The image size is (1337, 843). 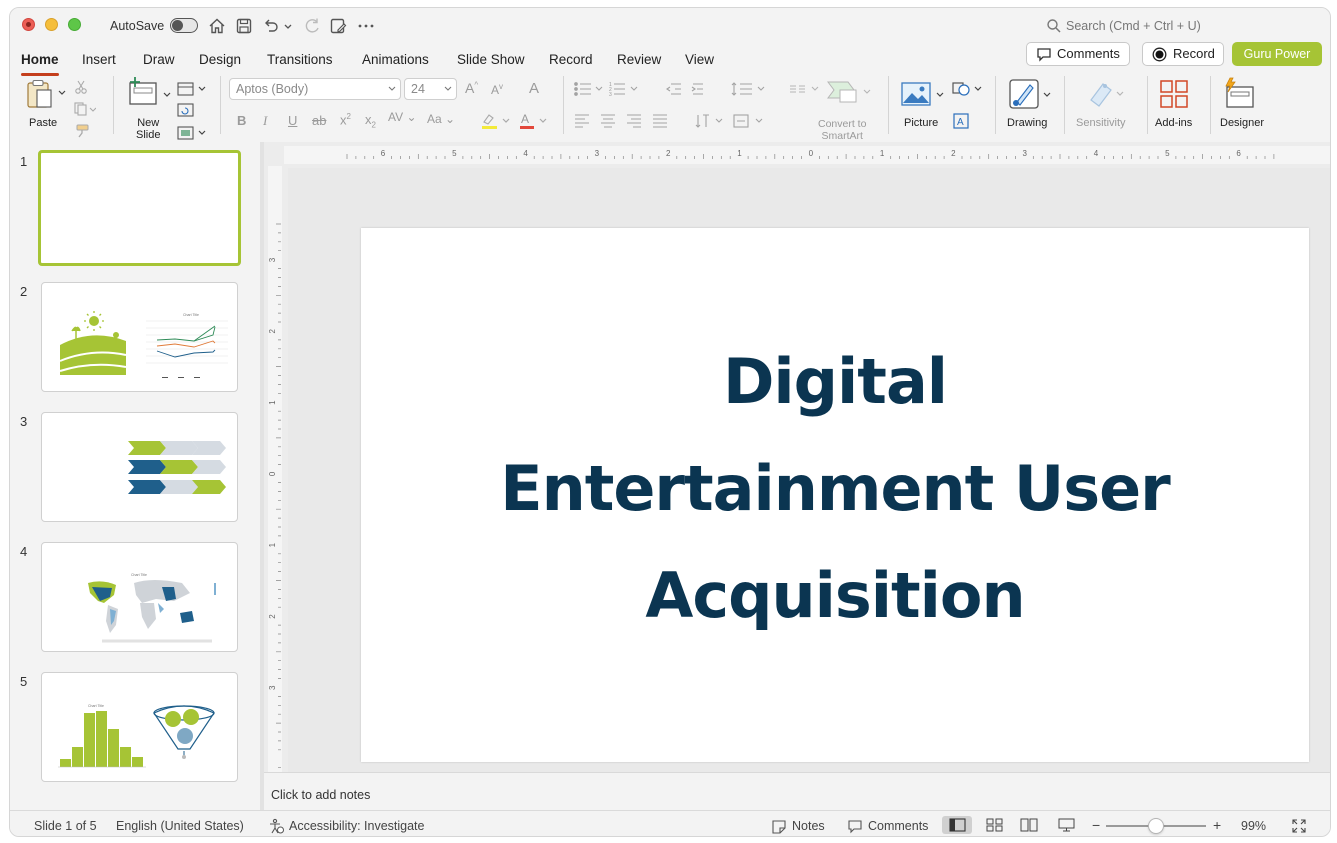 I want to click on redo-icon, so click(x=312, y=26).